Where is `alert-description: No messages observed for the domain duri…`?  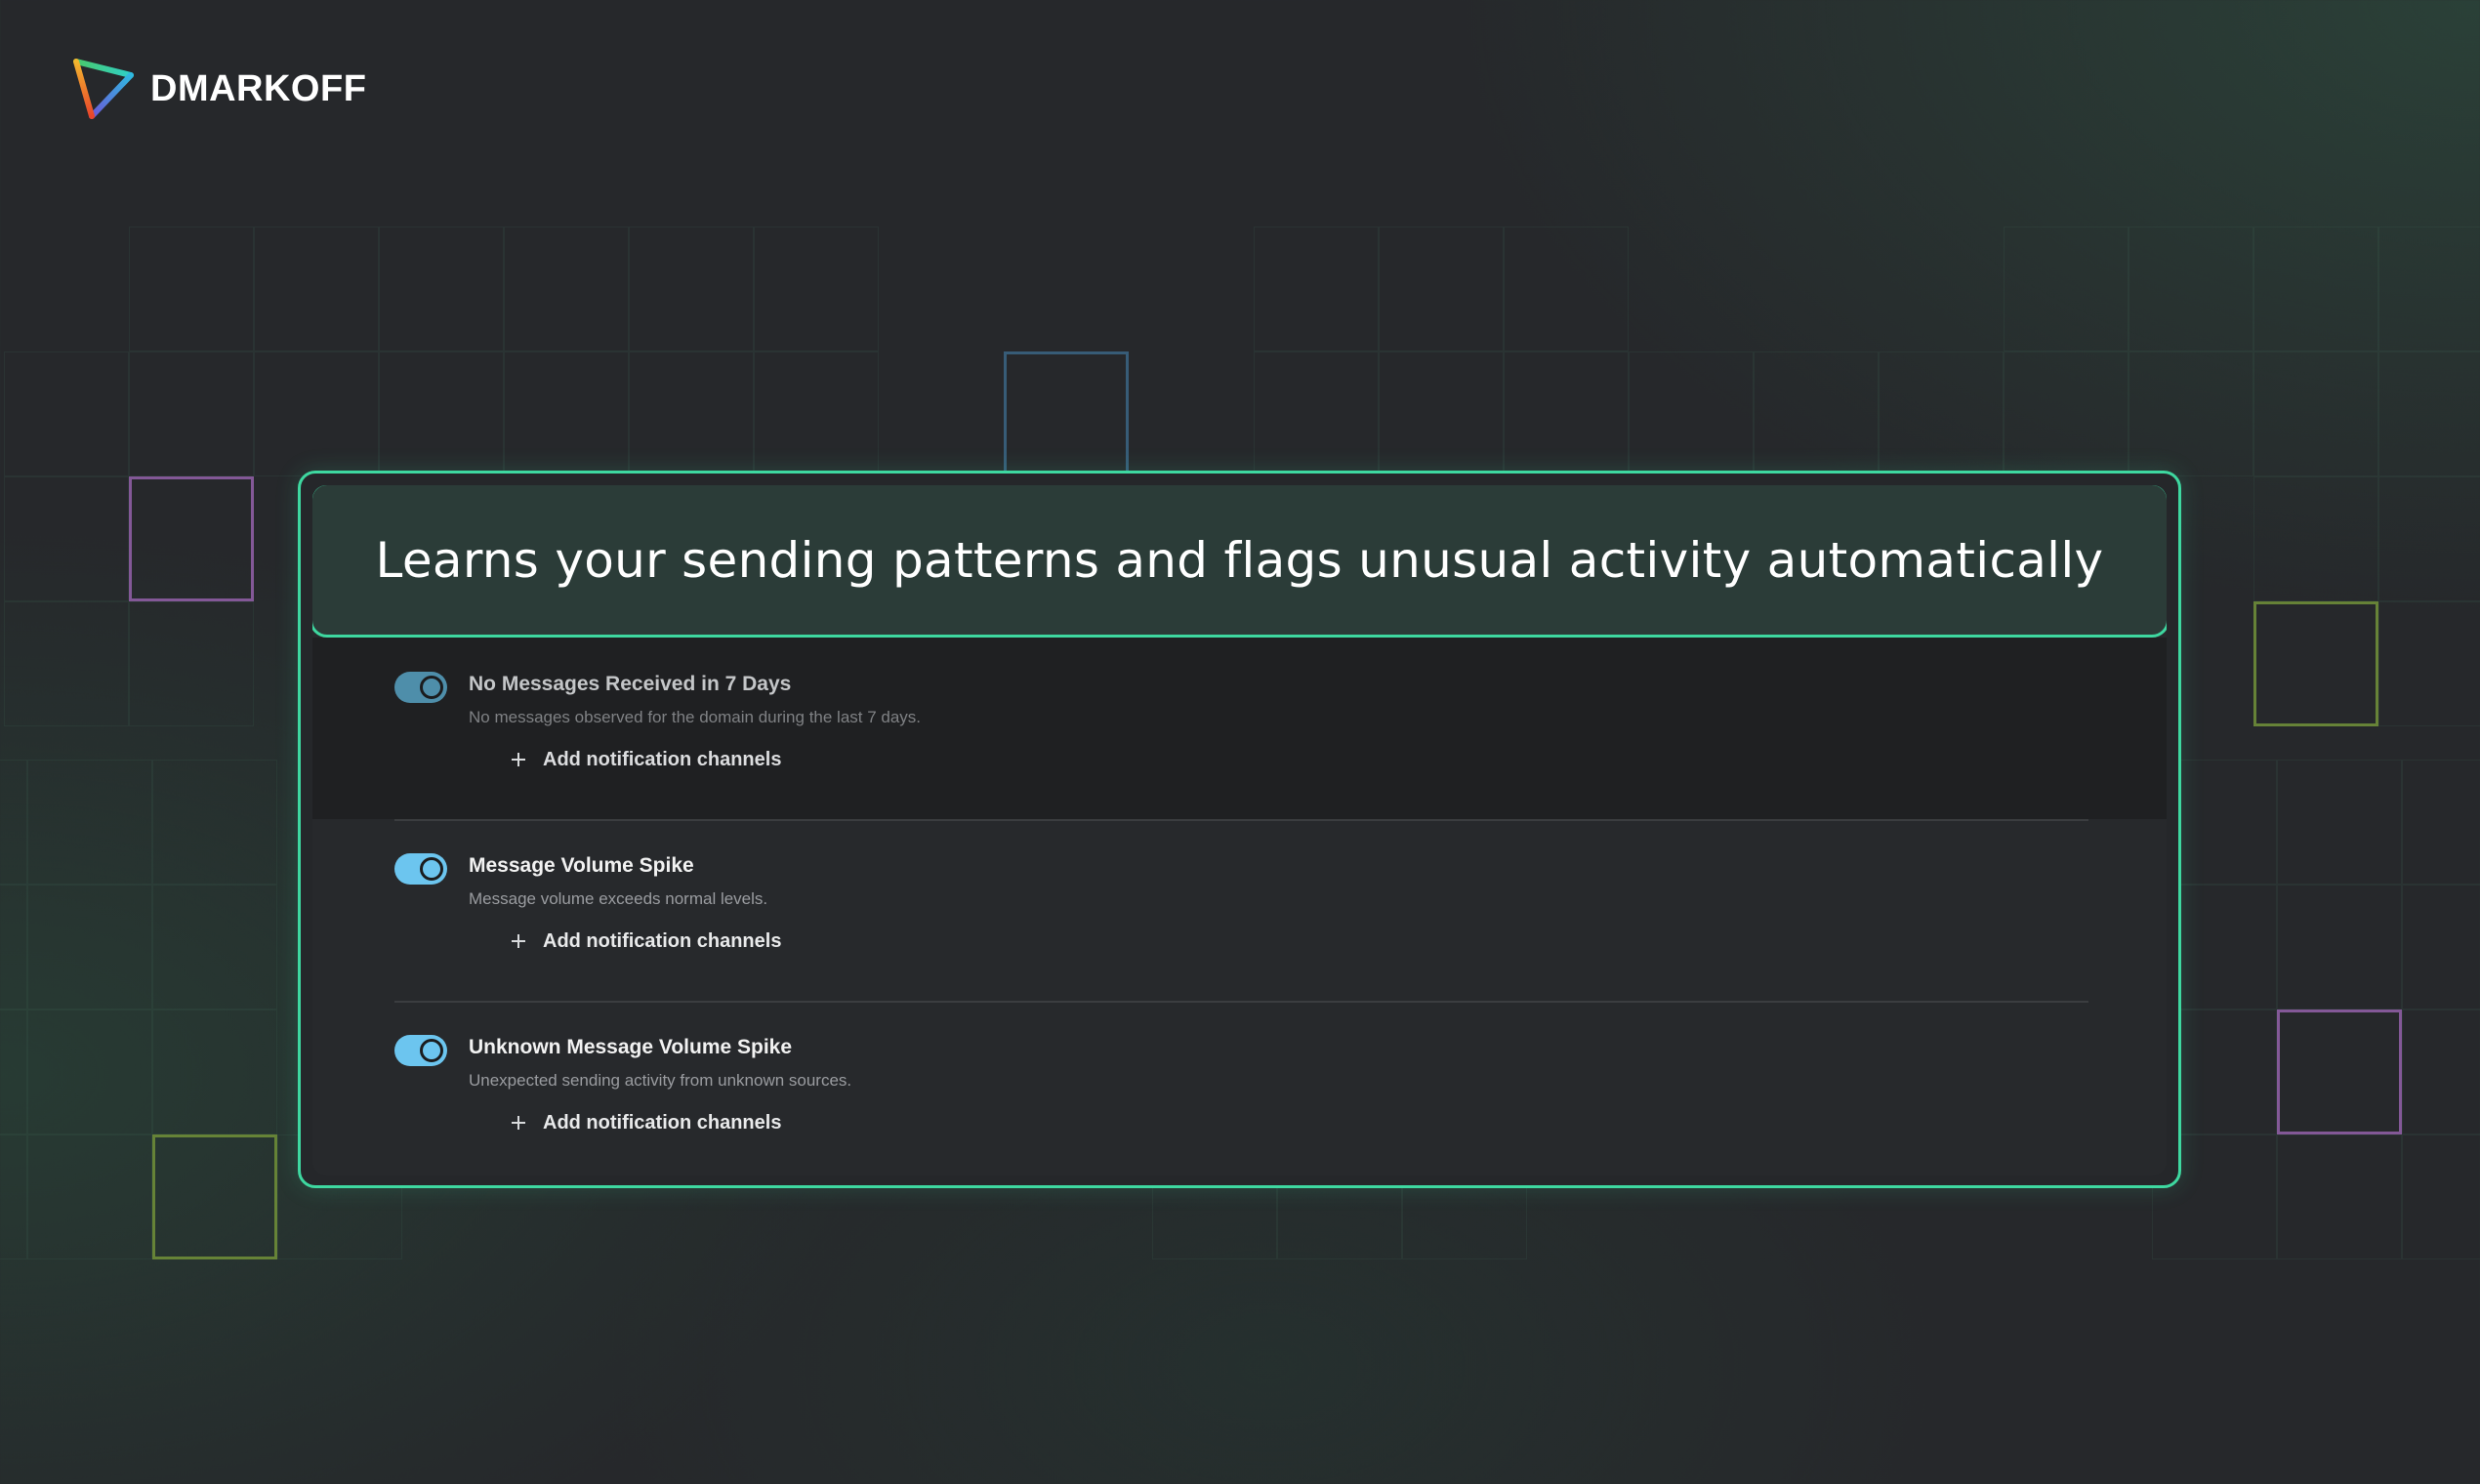
alert-description: No messages observed for the domain duri… is located at coordinates (695, 717).